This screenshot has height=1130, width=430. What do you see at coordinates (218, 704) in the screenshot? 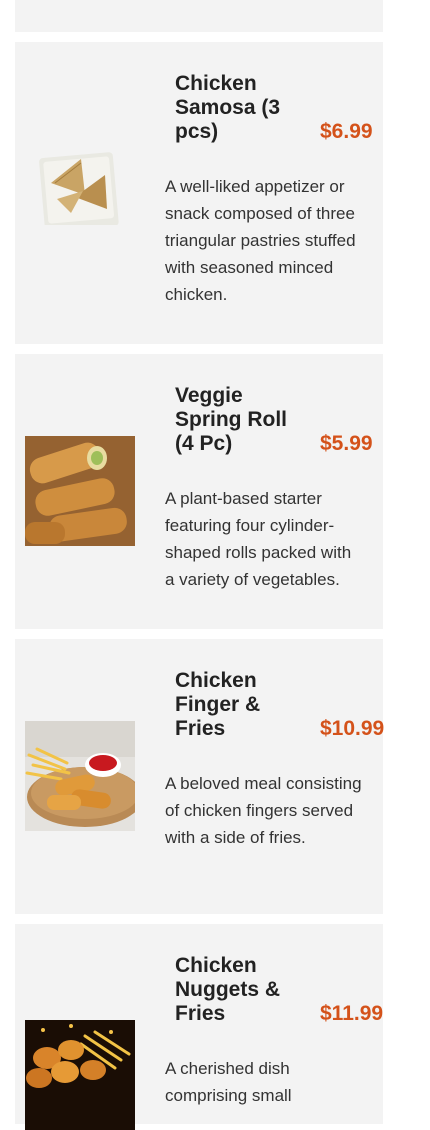
I see `item-title: Chicken Finger & Fries` at bounding box center [218, 704].